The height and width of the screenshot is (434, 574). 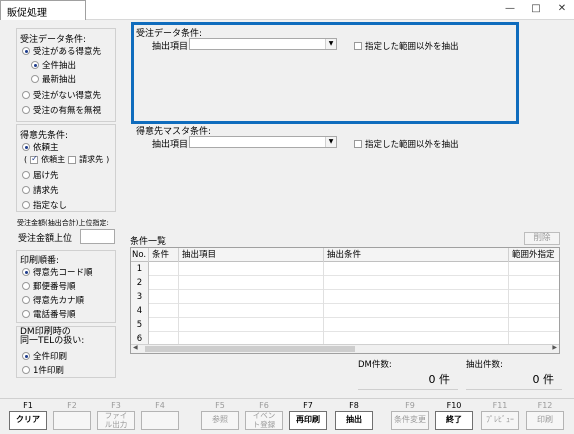 What do you see at coordinates (53, 300) in the screenshot?
I see `radio-customer-kana: 得意先カナ順` at bounding box center [53, 300].